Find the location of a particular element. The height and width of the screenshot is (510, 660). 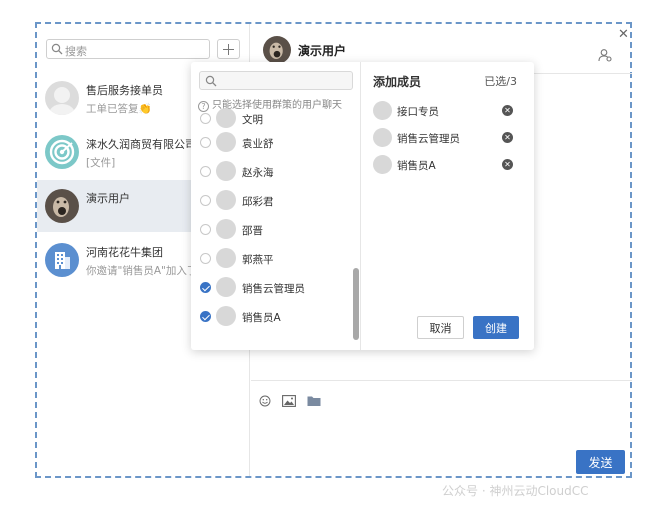

conversation-preview: 你邀请"销售员A"加入了 is located at coordinates (142, 271).